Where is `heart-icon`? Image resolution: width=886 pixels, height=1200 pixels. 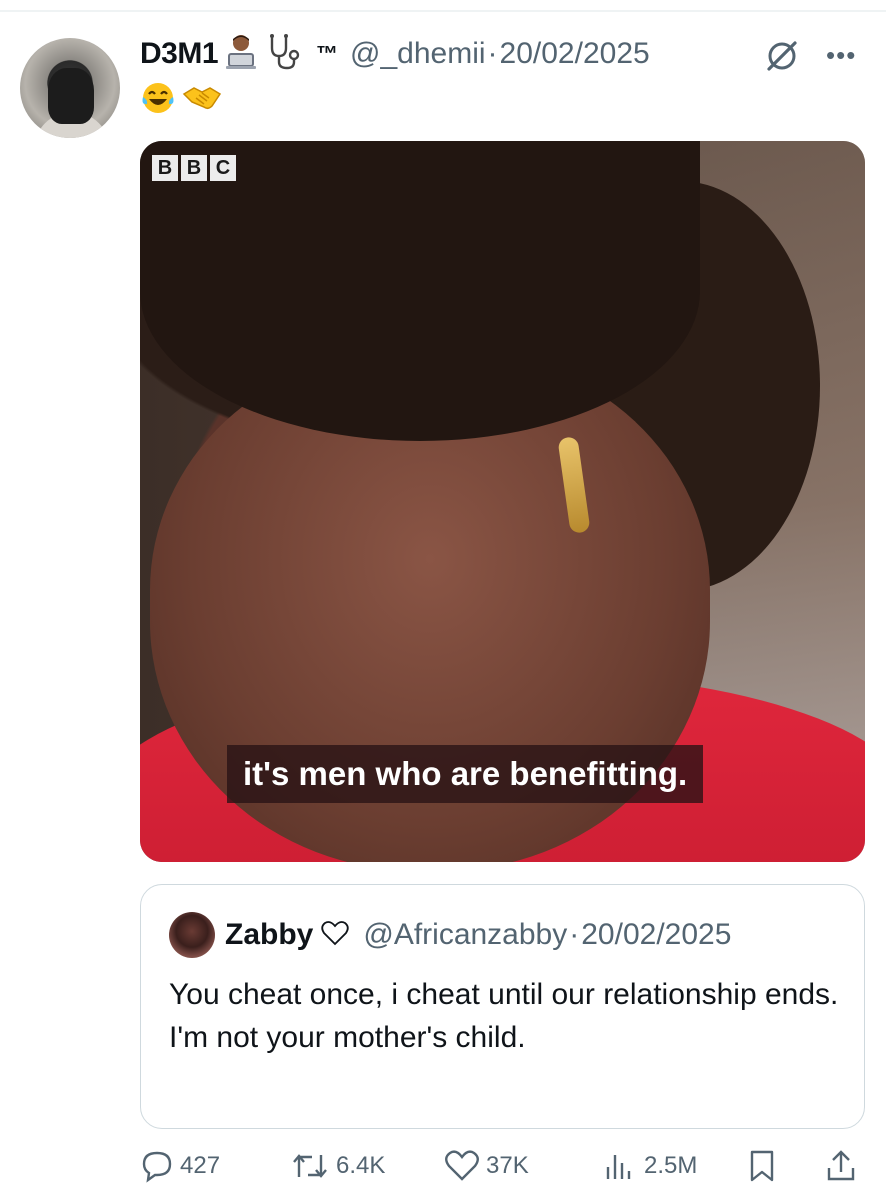 heart-icon is located at coordinates (462, 1166).